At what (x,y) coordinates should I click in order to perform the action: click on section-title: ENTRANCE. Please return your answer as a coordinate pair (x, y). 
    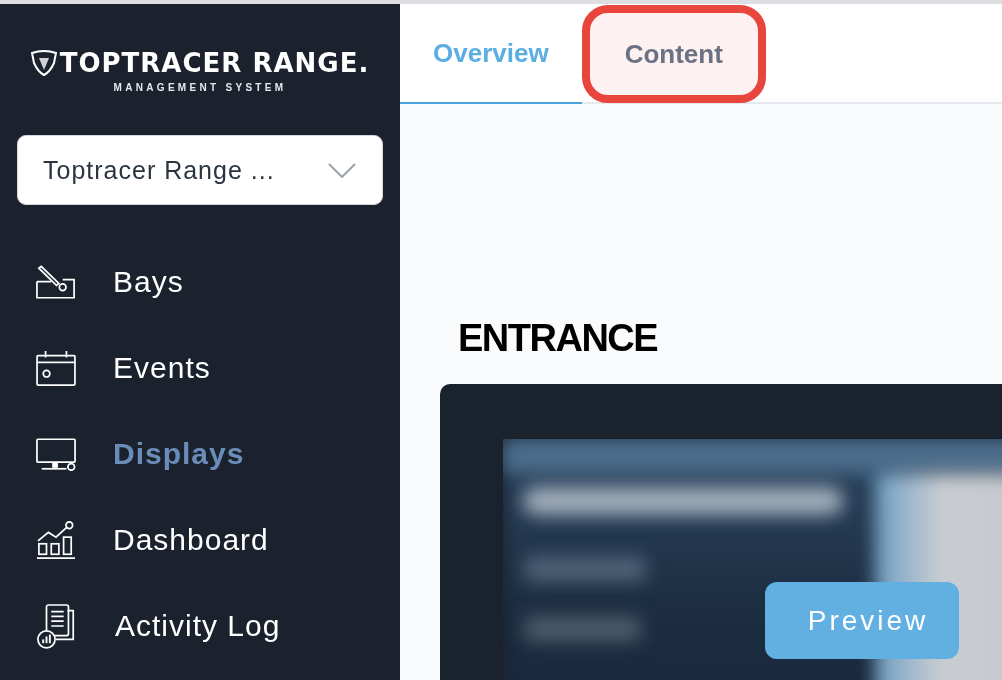
    Looking at the image, I should click on (558, 338).